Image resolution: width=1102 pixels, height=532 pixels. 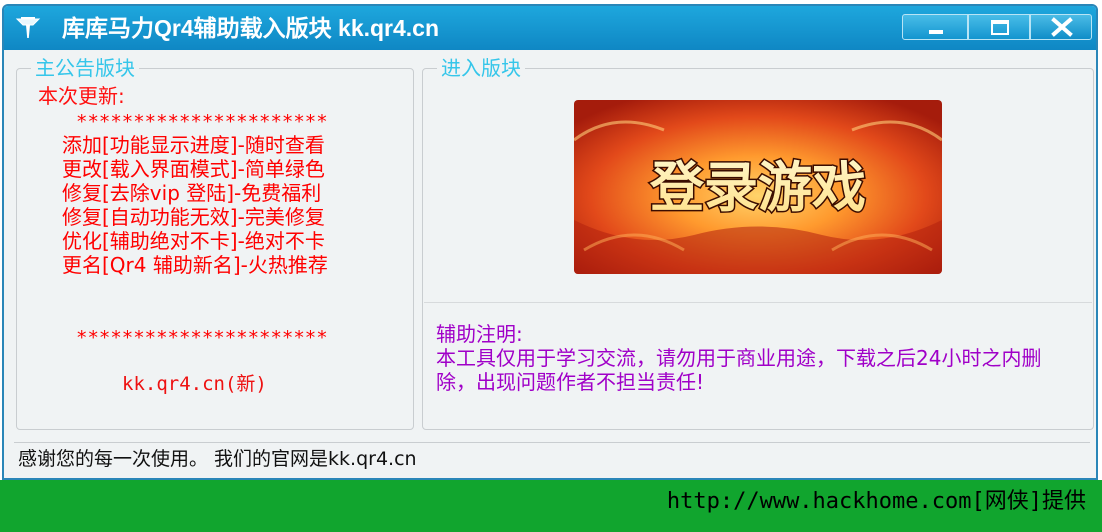 I want to click on login-game-button: 登录游戏 登录游戏, so click(x=758, y=187).